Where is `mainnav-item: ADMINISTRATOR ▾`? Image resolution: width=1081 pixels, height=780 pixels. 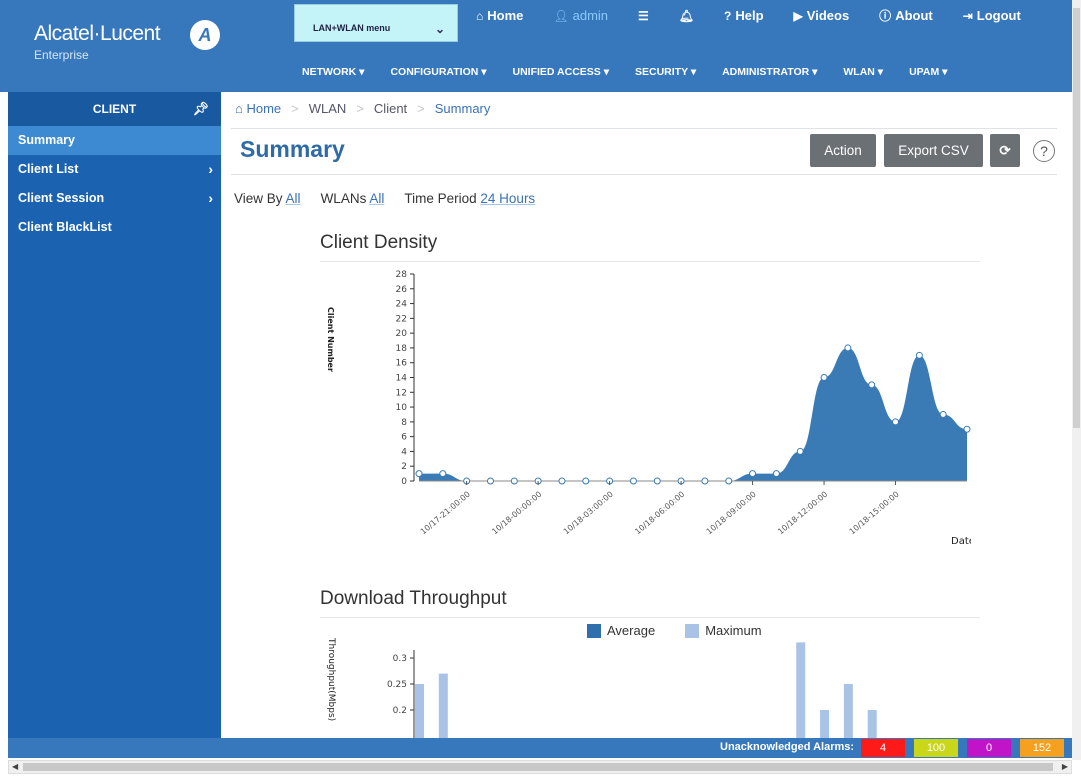
mainnav-item: ADMINISTRATOR ▾ is located at coordinates (769, 72).